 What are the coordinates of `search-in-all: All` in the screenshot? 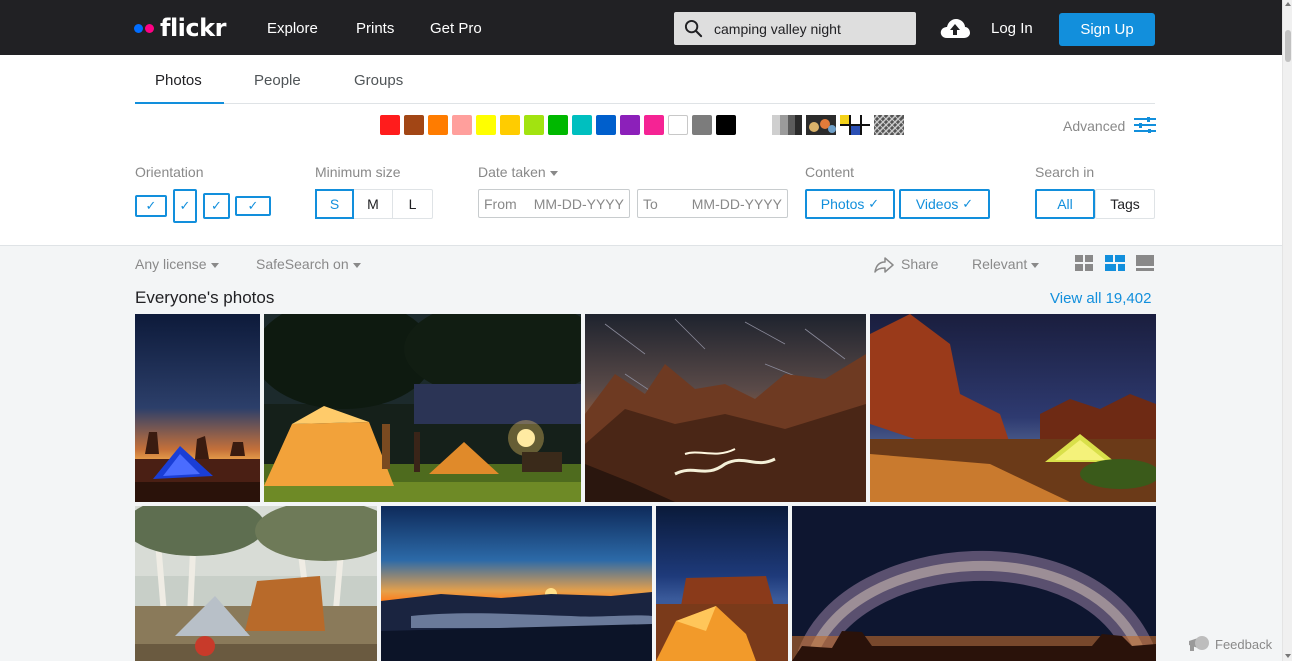 It's located at (1065, 204).